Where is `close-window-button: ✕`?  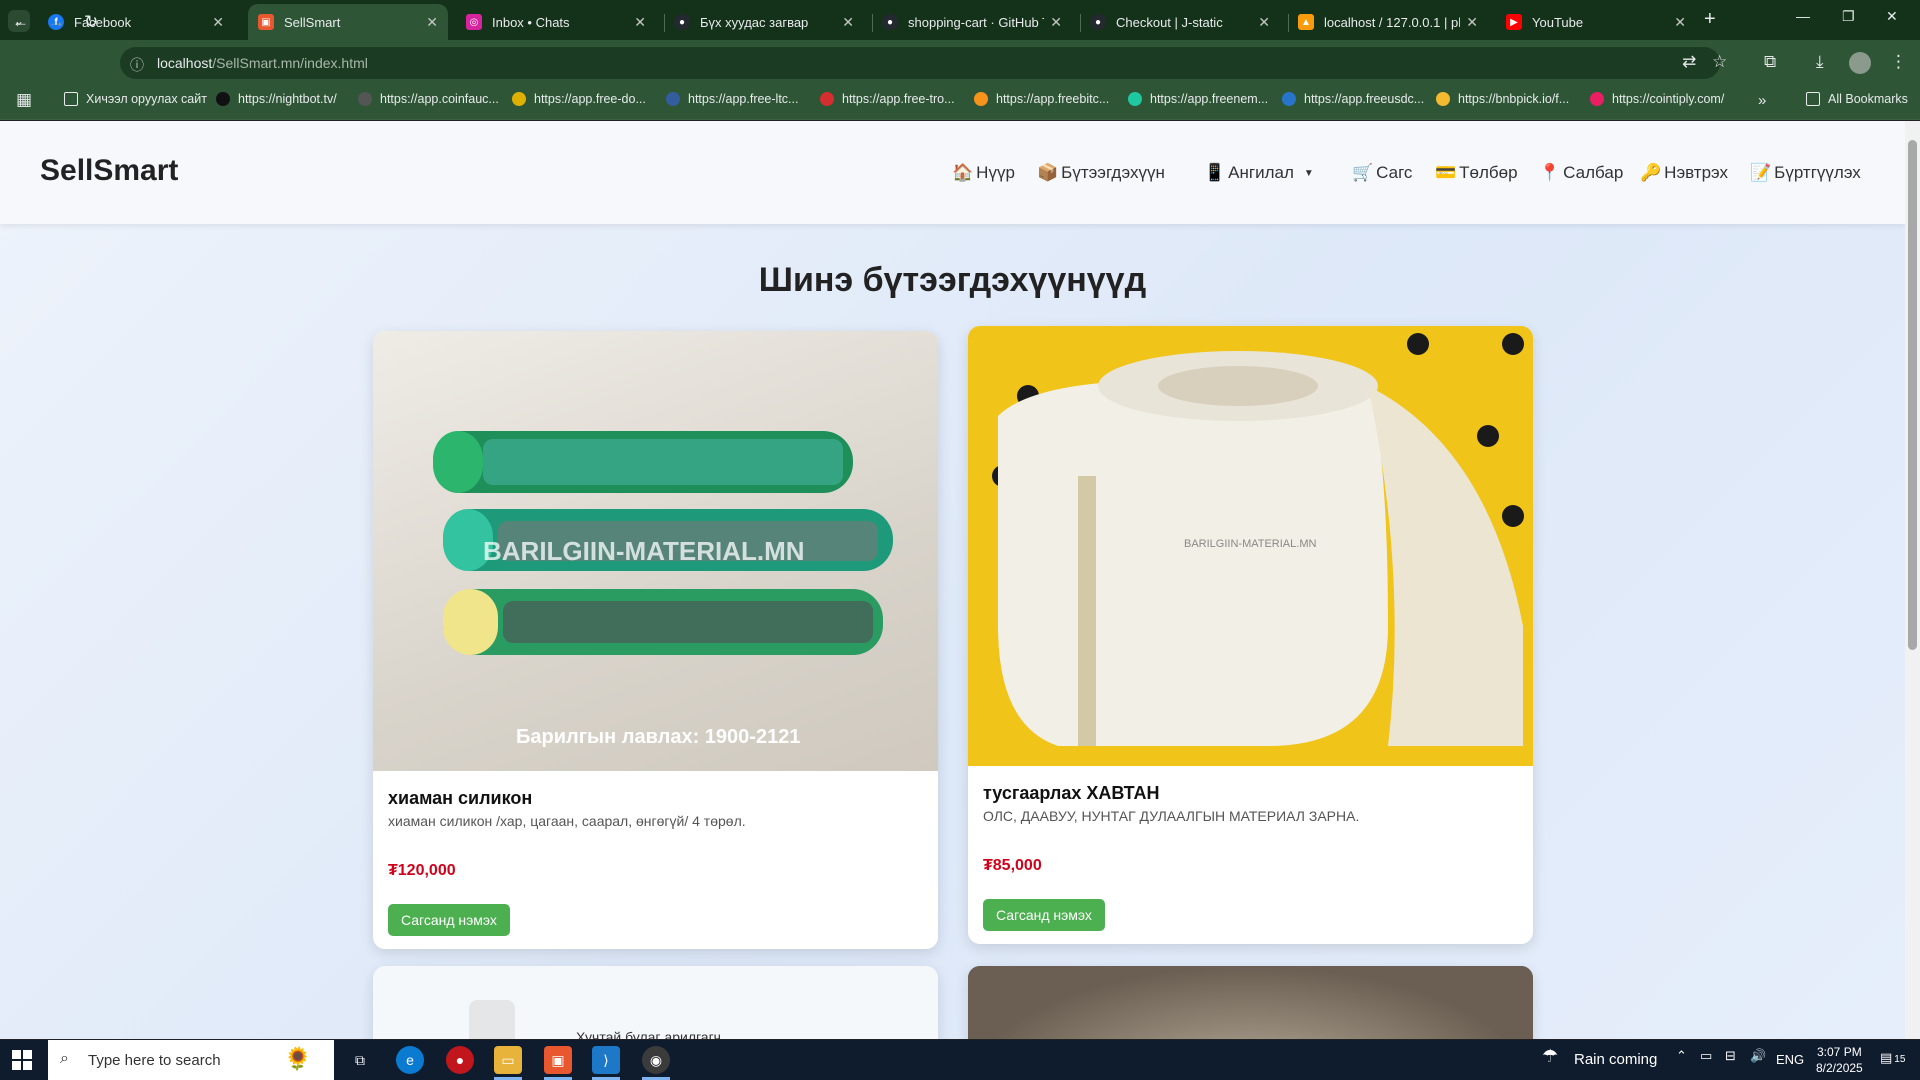
close-window-button: ✕ is located at coordinates (1892, 16).